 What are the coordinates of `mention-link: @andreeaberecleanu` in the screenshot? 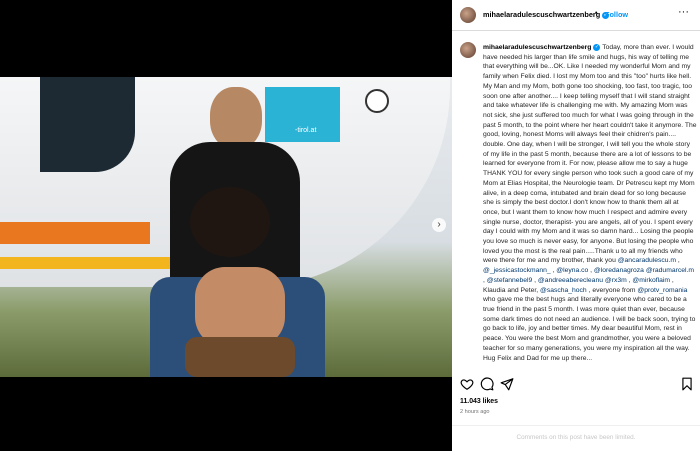 It's located at (570, 280).